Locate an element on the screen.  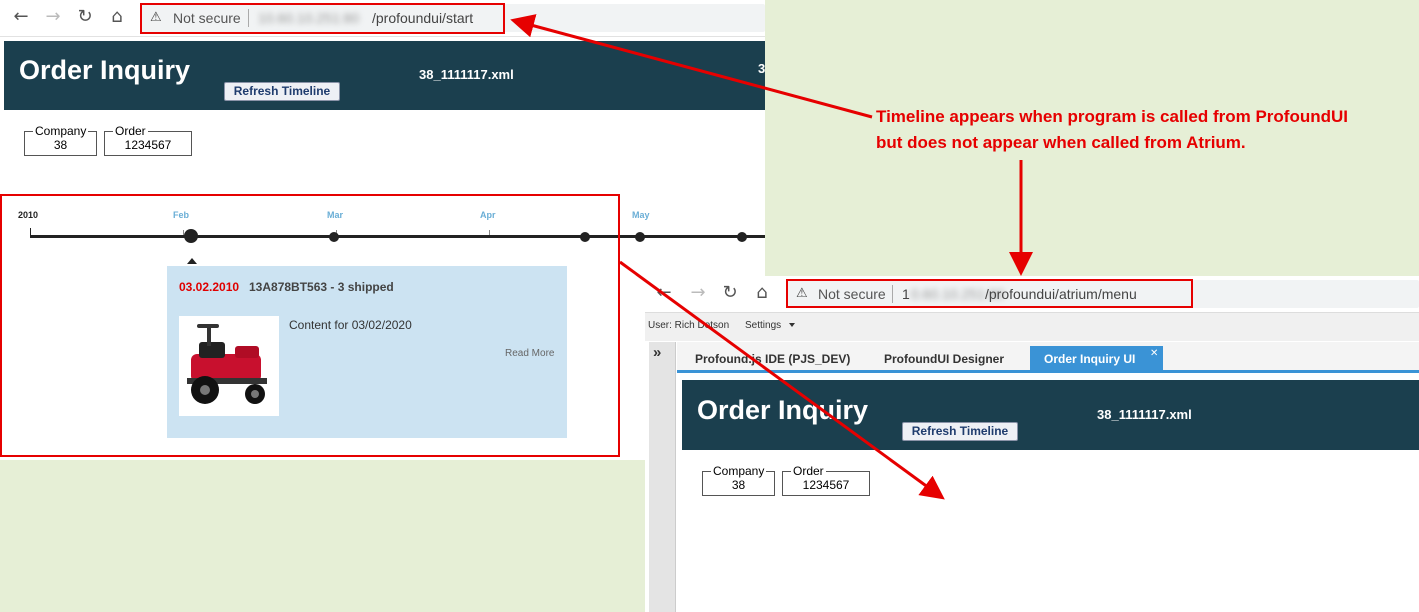
arrow-to-start-url is located at coordinates (691, 66).